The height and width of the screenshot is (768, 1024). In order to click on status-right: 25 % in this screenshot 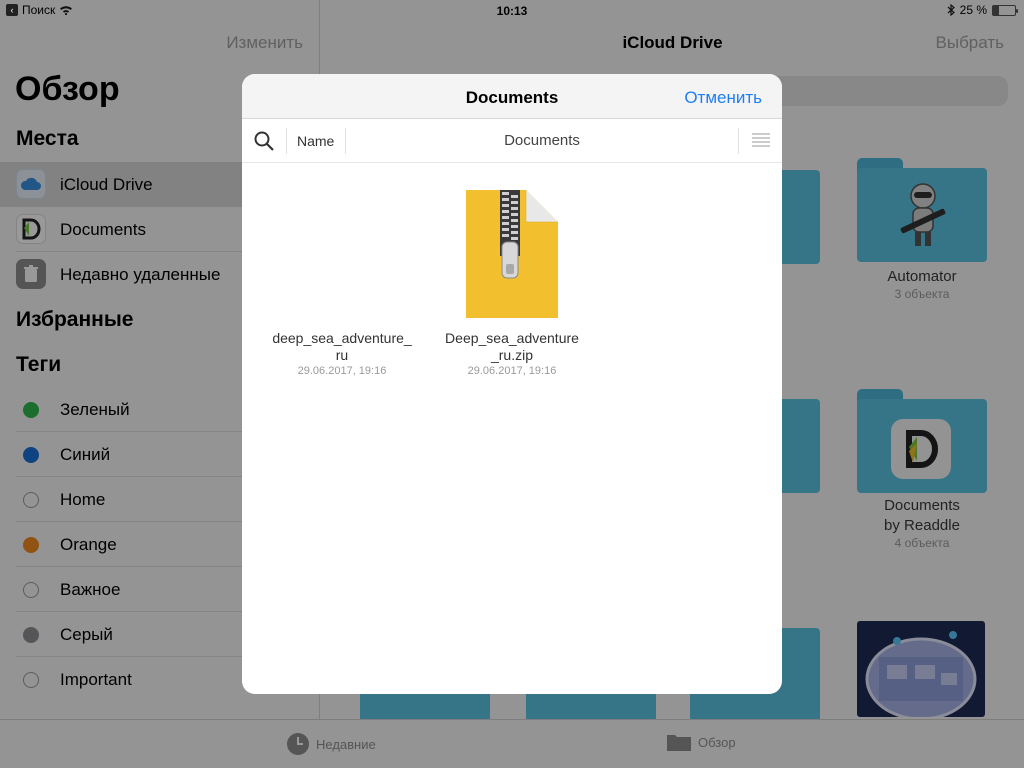, I will do `click(982, 10)`.